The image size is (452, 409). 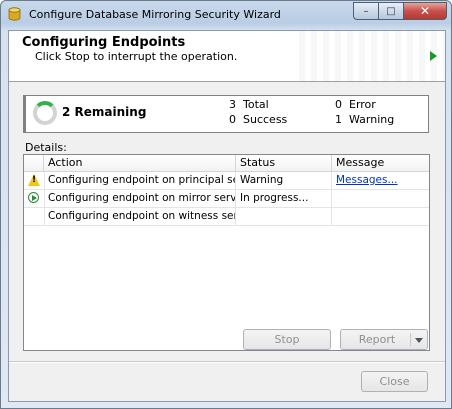 I want to click on report-button: Report, so click(x=384, y=339).